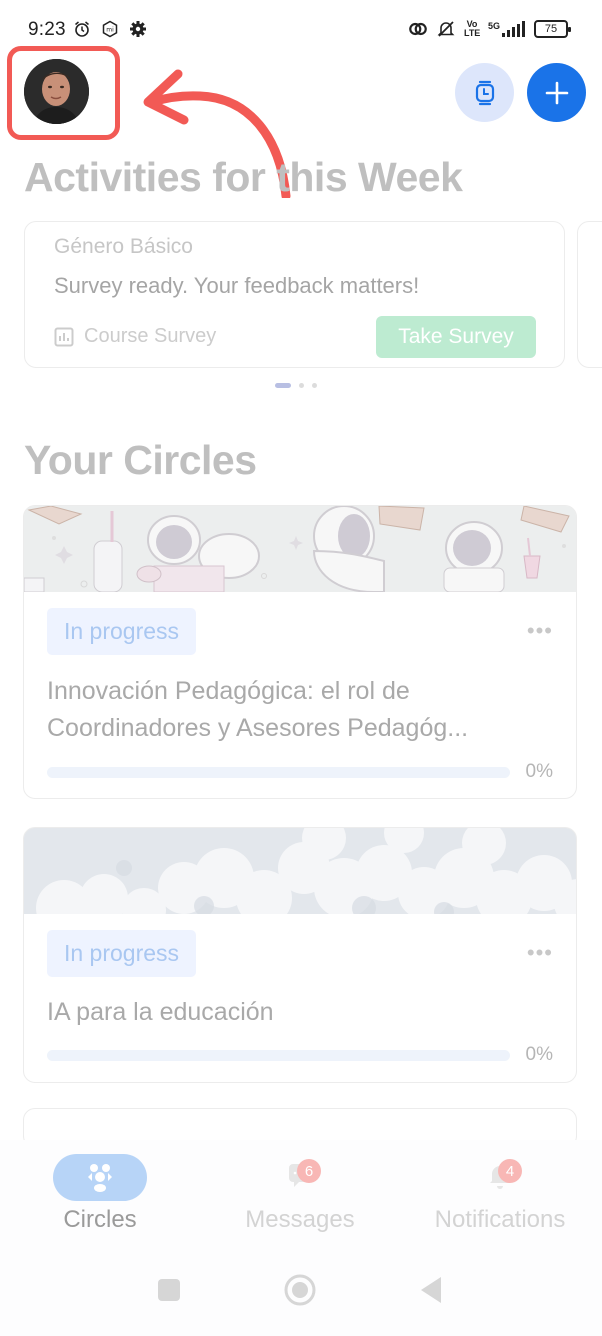 The width and height of the screenshot is (602, 1336). I want to click on watch-timer-icon, so click(484, 92).